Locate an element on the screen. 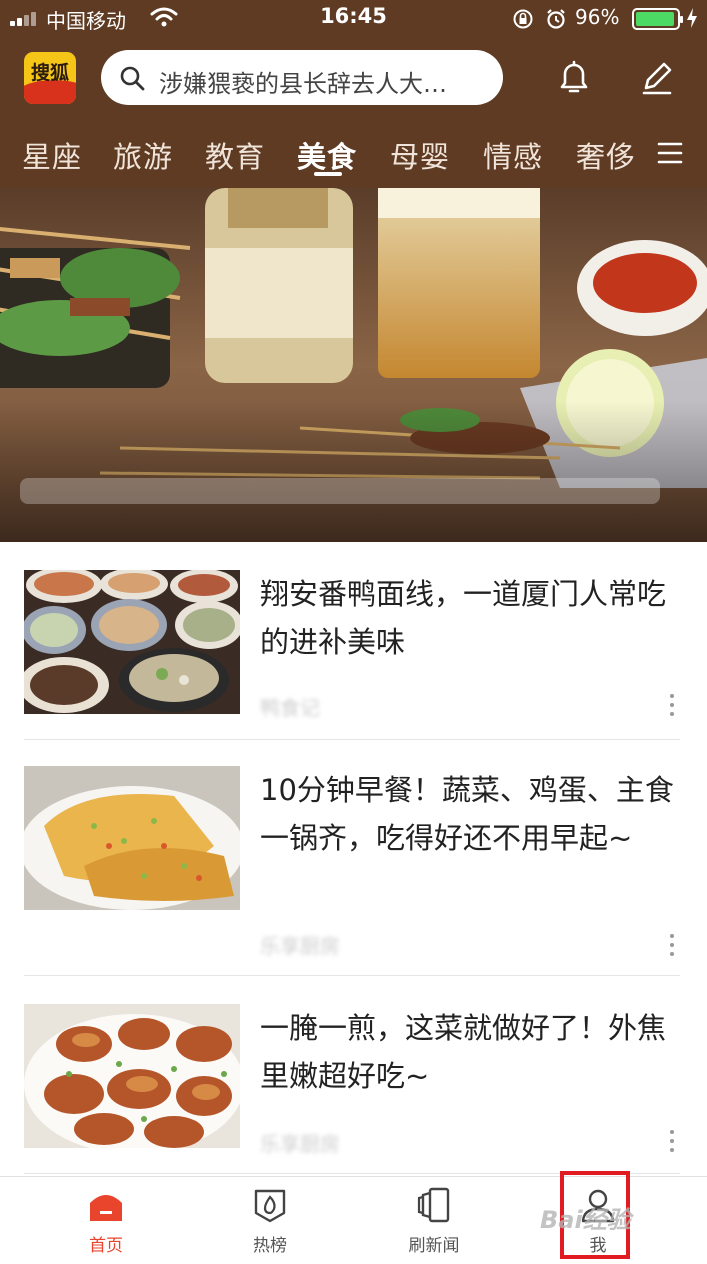 This screenshot has height=1264, width=707. tab-xingzuo: 星座 is located at coordinates (52, 155).